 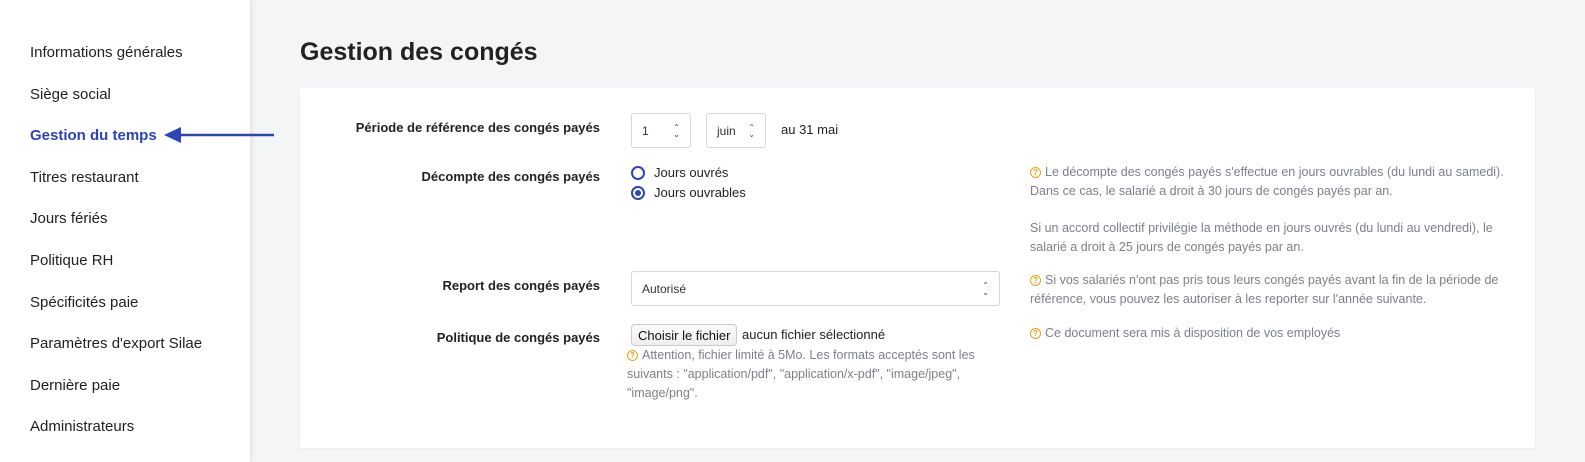 What do you see at coordinates (71, 260) in the screenshot?
I see `sidebar-item-politique-rh: Politique RH` at bounding box center [71, 260].